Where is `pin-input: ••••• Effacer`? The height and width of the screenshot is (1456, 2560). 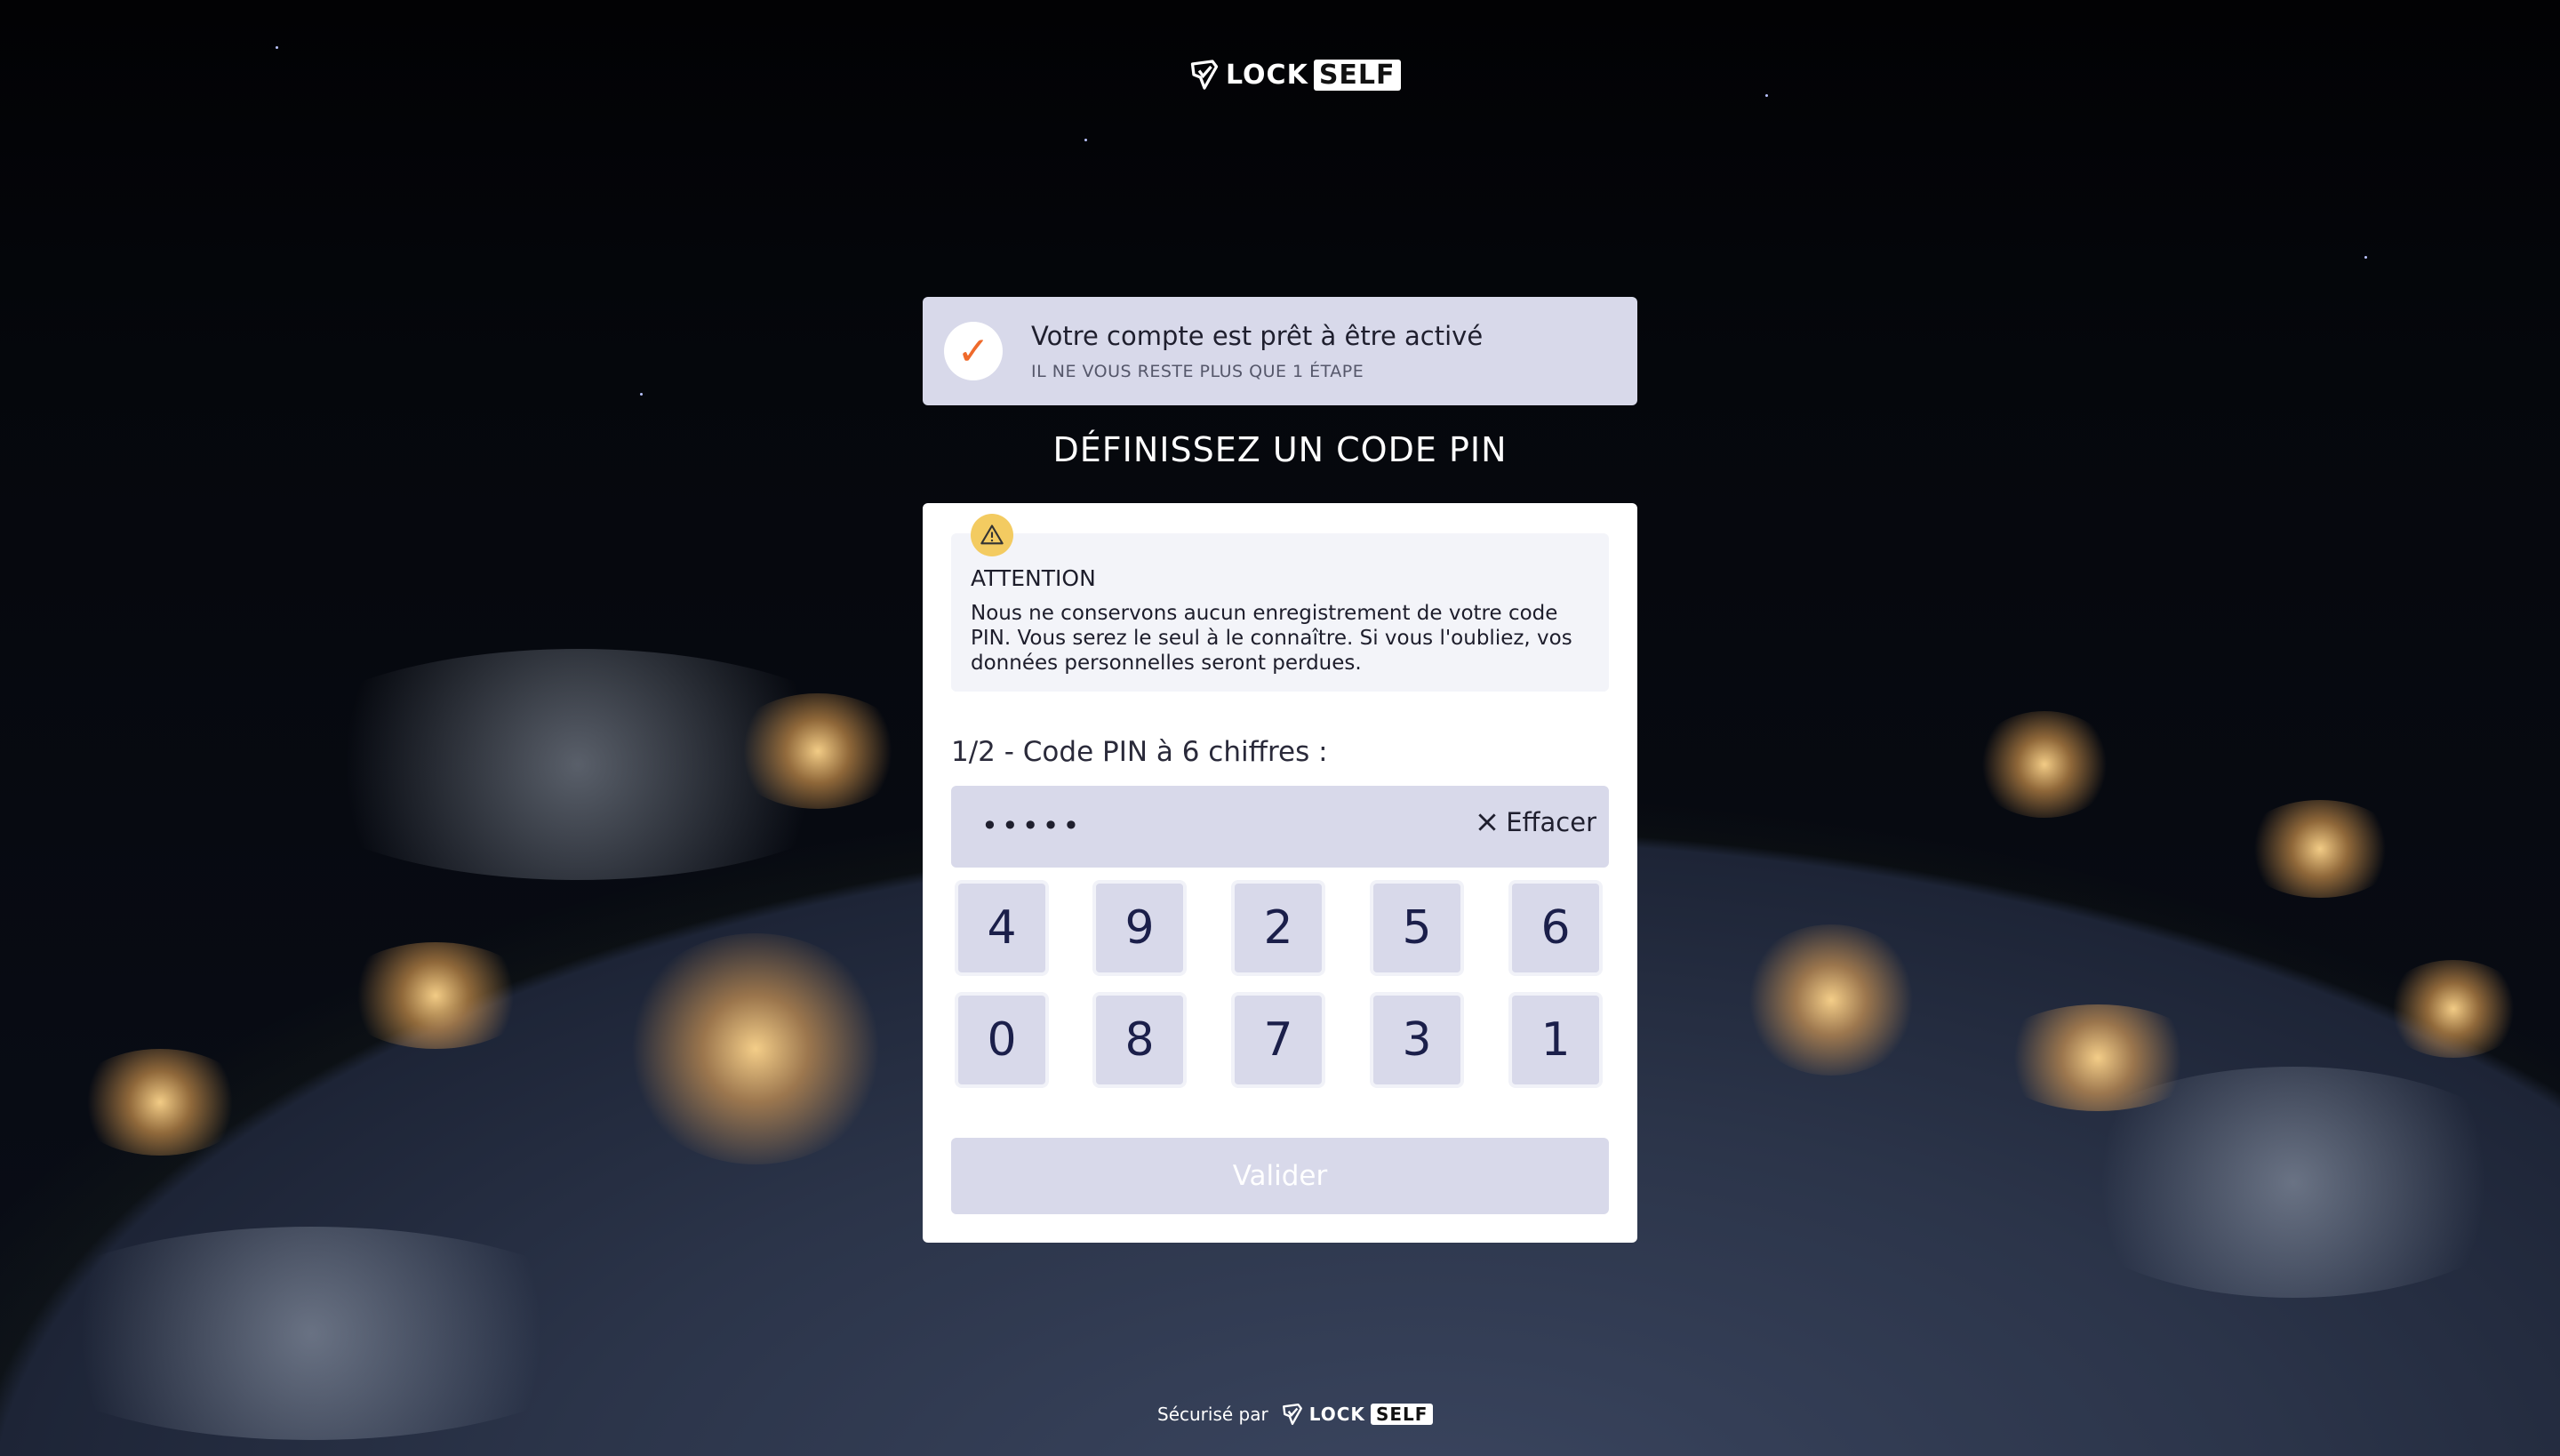
pin-input: ••••• Effacer is located at coordinates (1280, 827).